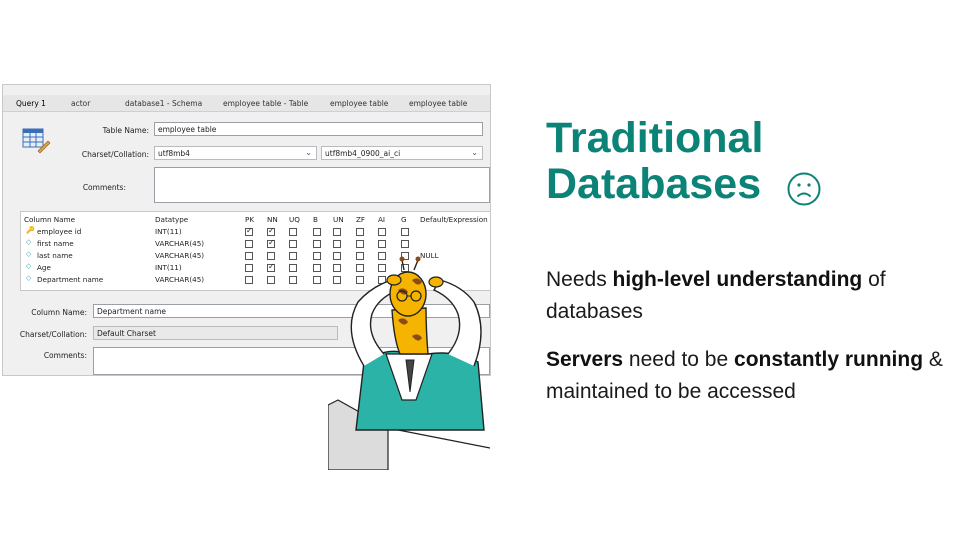 The width and height of the screenshot is (980, 551). What do you see at coordinates (679, 359) in the screenshot?
I see `point-2-text-b: need to be` at bounding box center [679, 359].